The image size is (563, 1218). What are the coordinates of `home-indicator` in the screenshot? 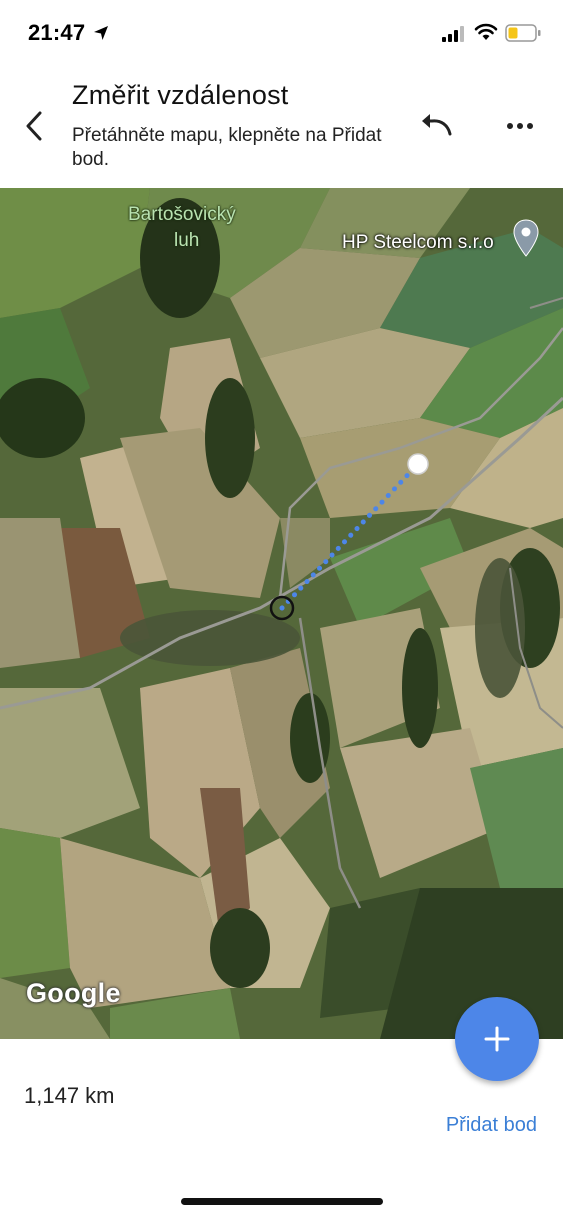 It's located at (282, 1201).